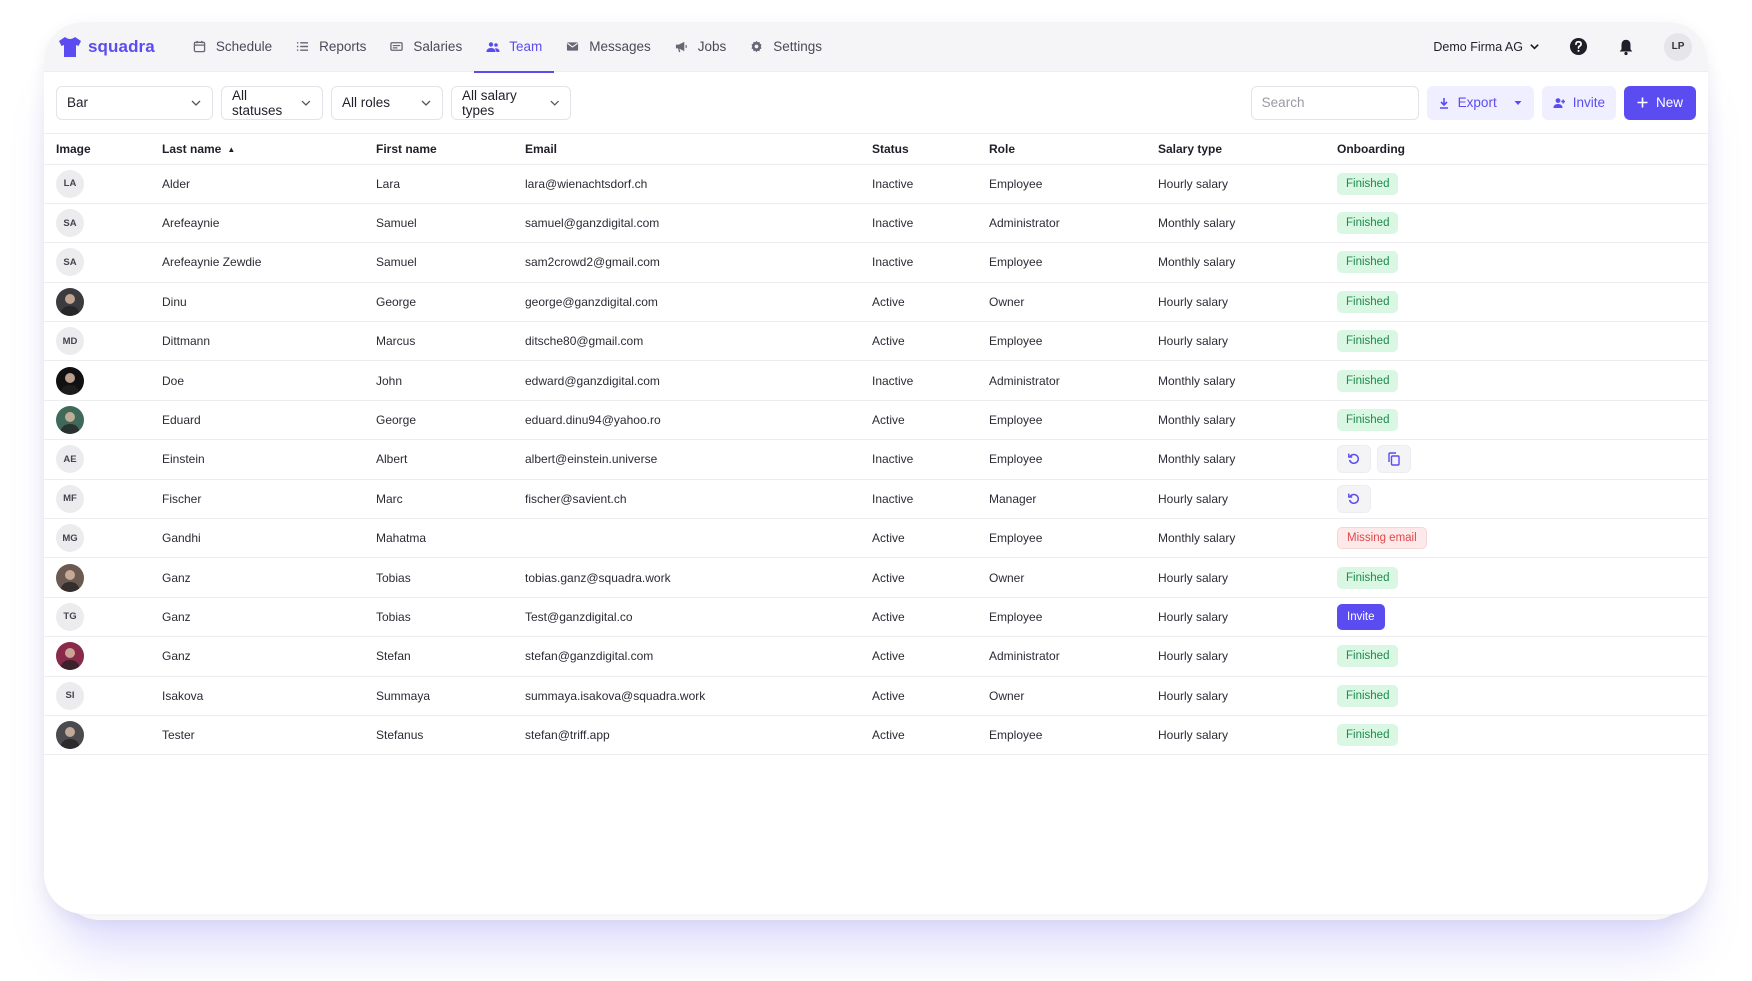 Image resolution: width=1752 pixels, height=981 pixels. Describe the element at coordinates (1678, 46) in the screenshot. I see `user-avatar: LP` at that location.